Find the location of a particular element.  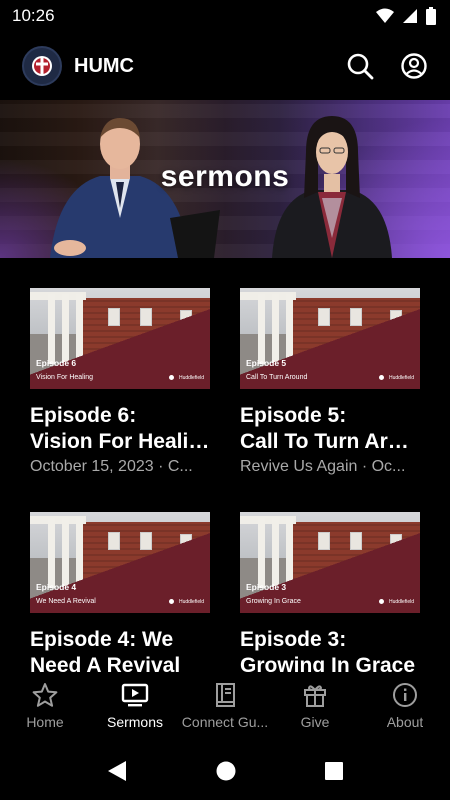

cross-flame-icon is located at coordinates (42, 66).